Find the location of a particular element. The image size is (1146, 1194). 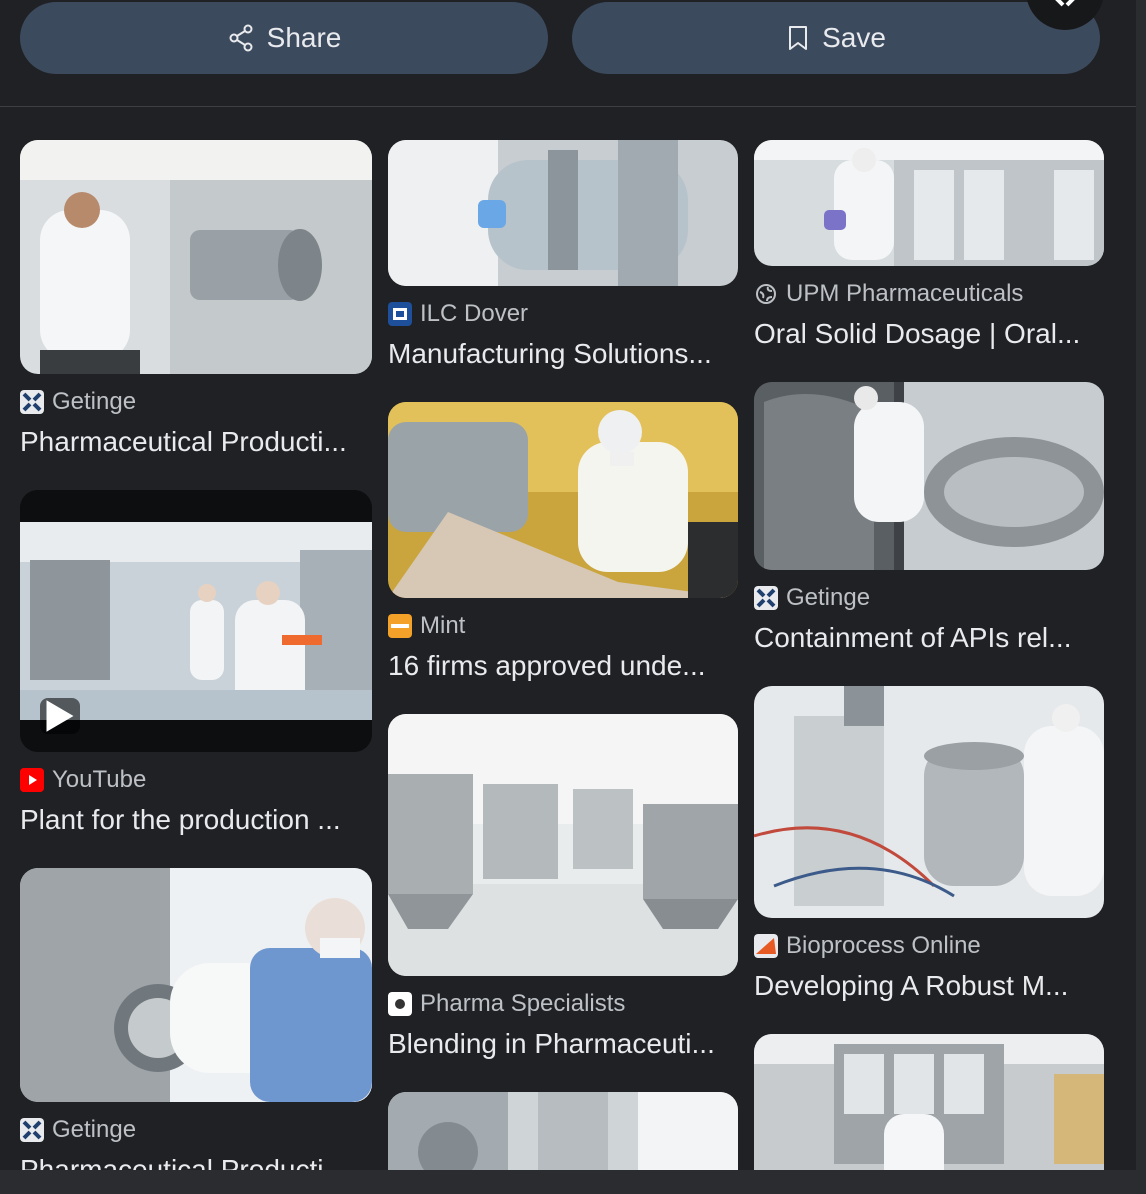

result-title: Pharmaceutical Producti is located at coordinates (196, 1162).